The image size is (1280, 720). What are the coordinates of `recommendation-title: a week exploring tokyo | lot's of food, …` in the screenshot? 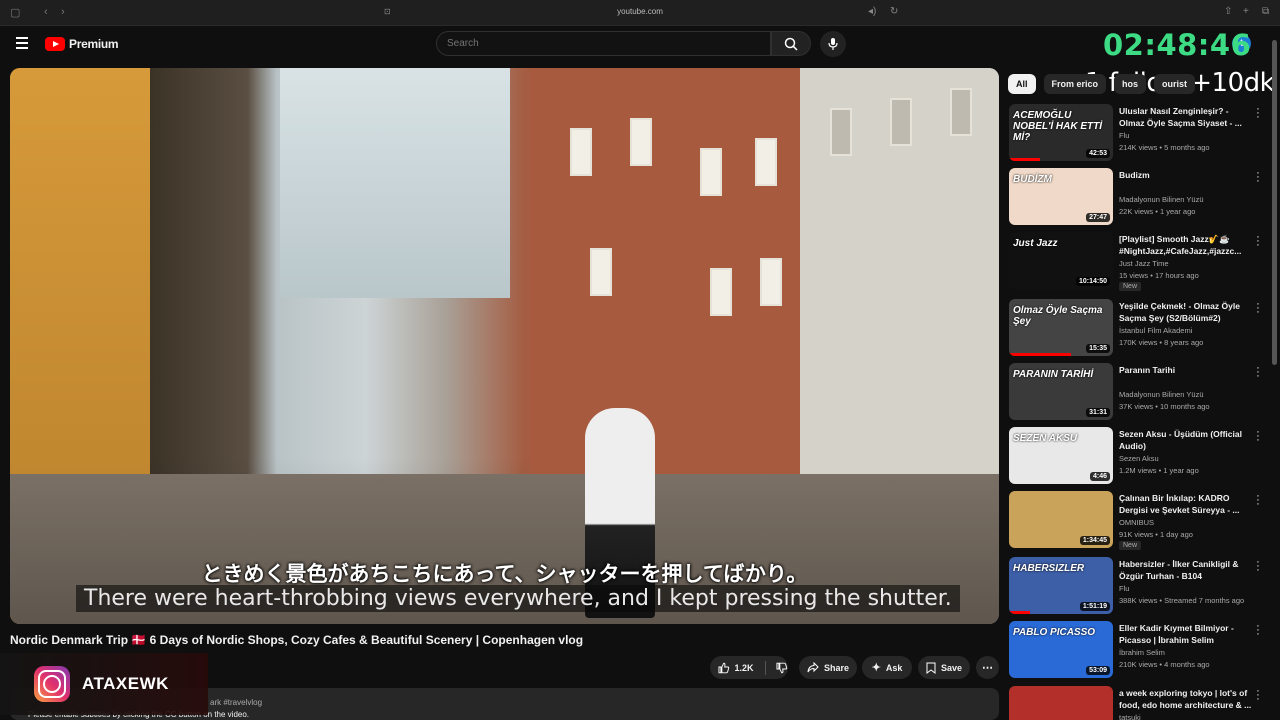 It's located at (1186, 699).